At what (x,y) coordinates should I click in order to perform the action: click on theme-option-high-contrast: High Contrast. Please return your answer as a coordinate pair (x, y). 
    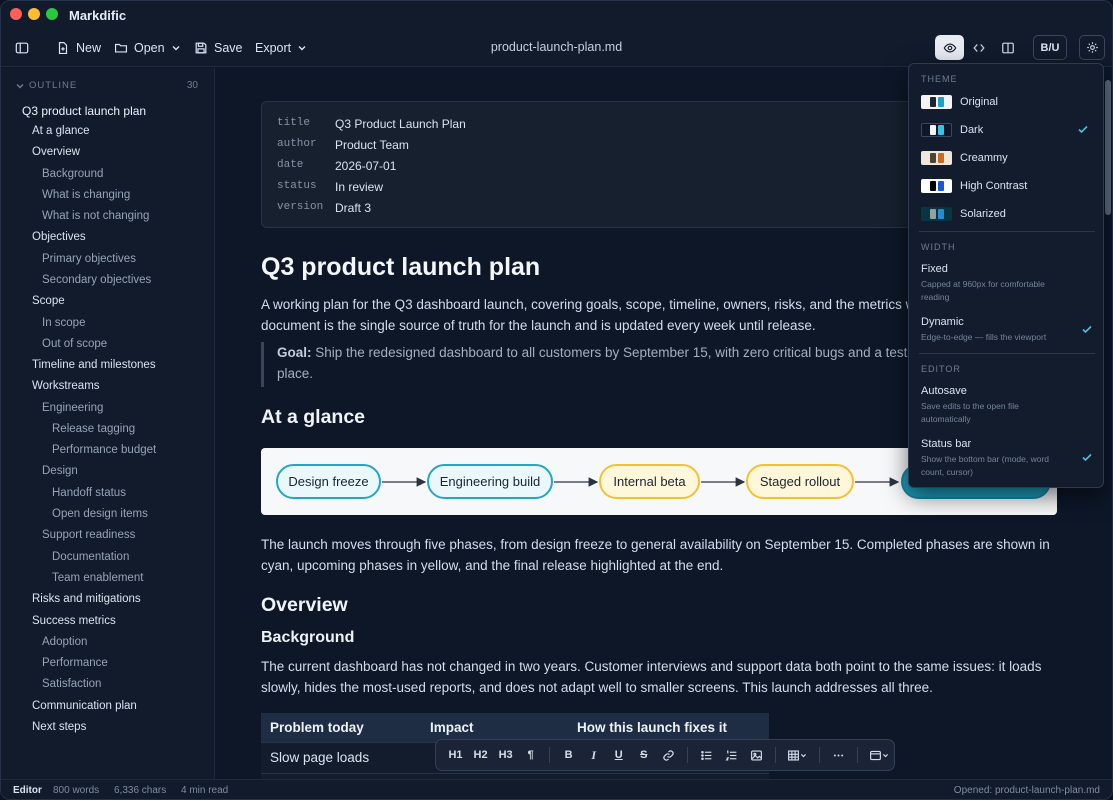
    Looking at the image, I should click on (1009, 186).